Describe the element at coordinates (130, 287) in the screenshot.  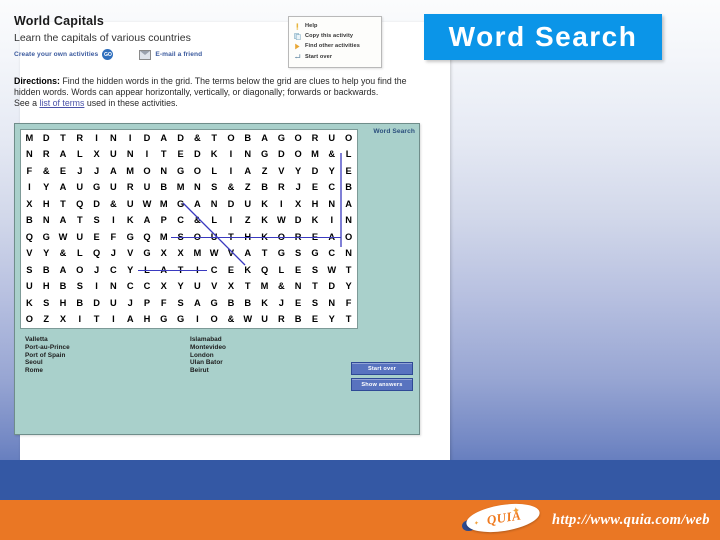
I see `grid-cell: C` at that location.